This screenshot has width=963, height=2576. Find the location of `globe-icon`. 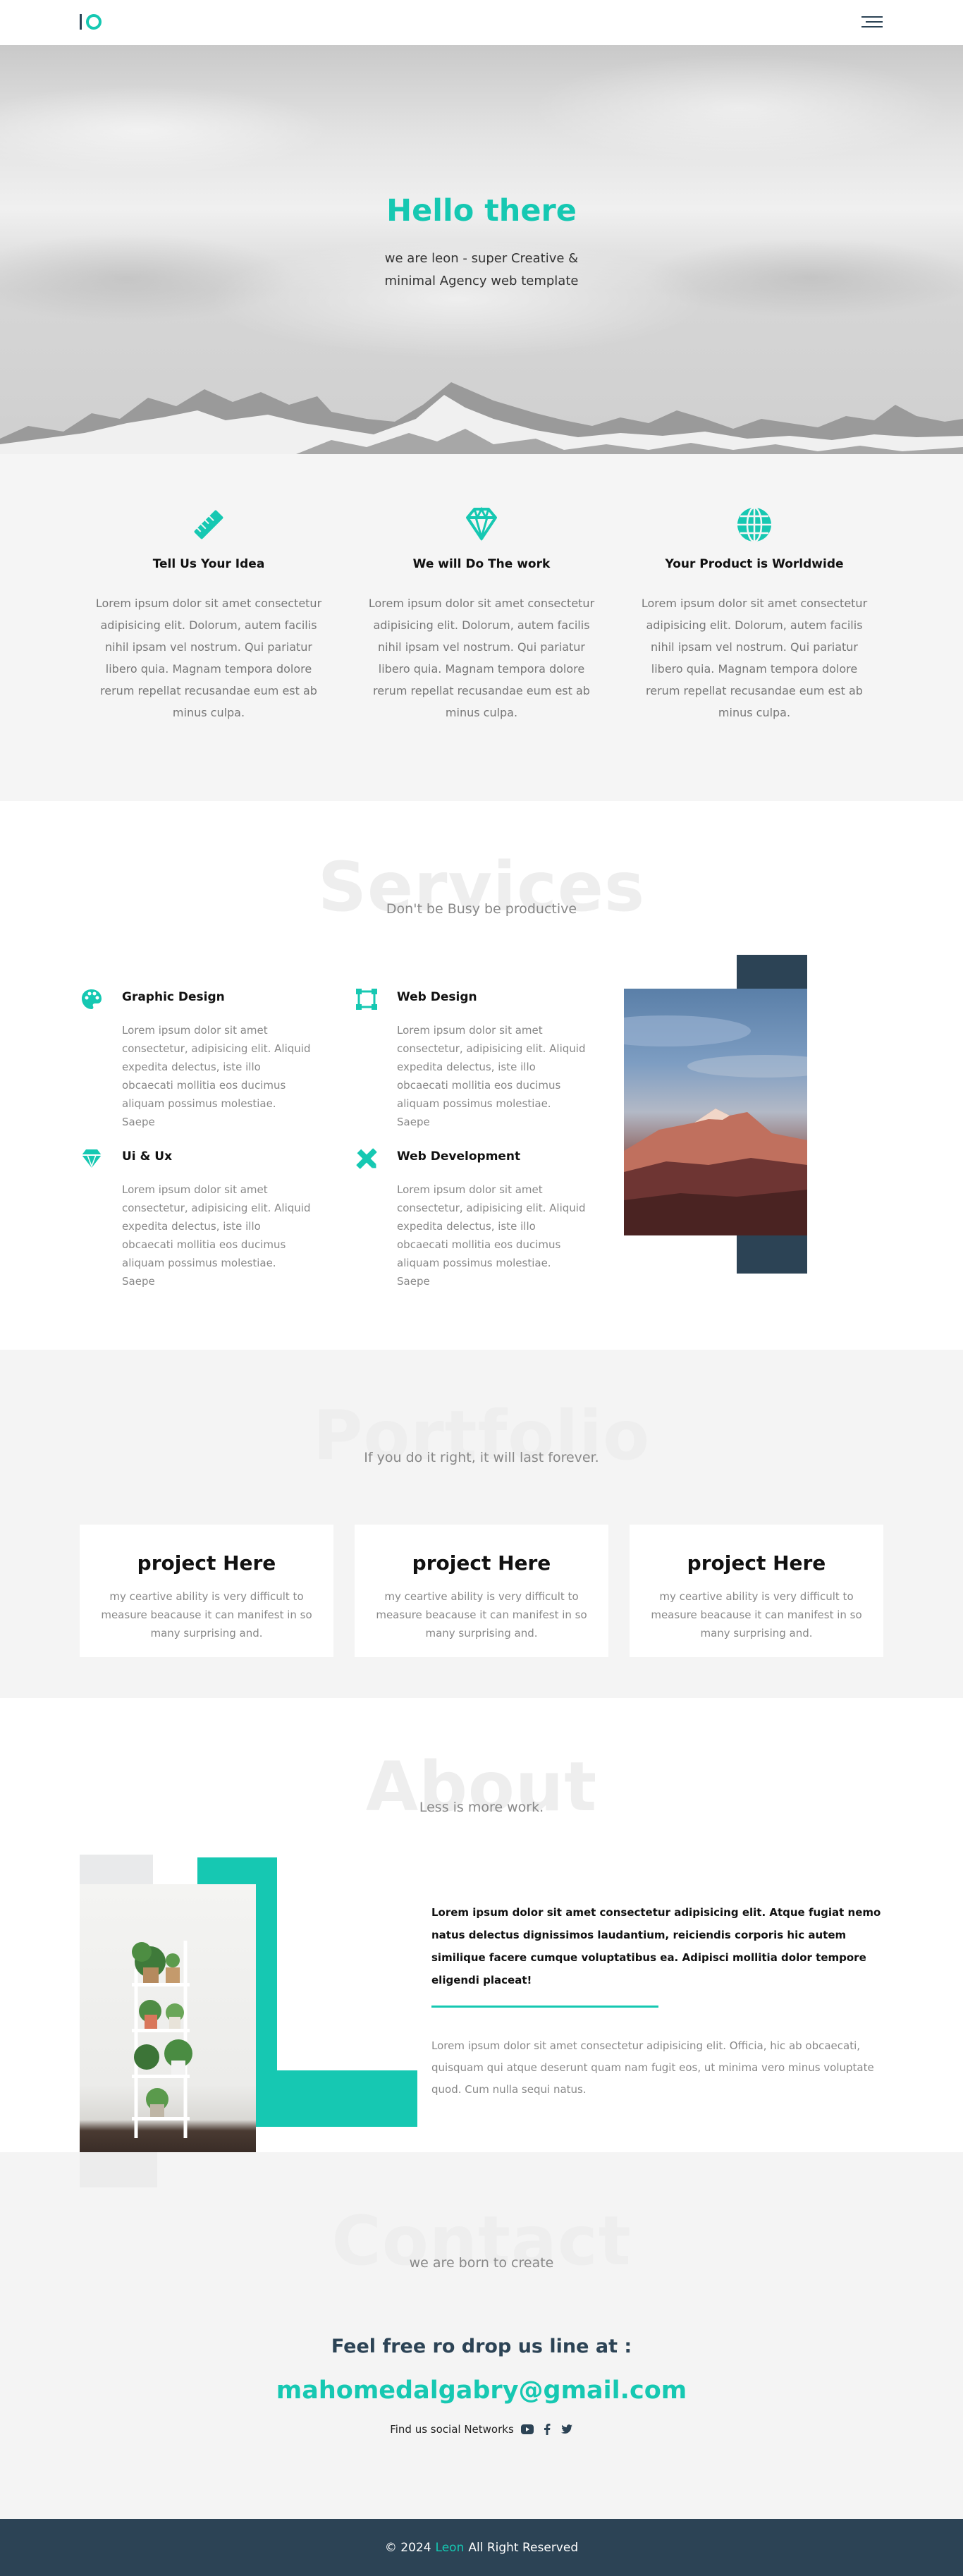

globe-icon is located at coordinates (754, 525).